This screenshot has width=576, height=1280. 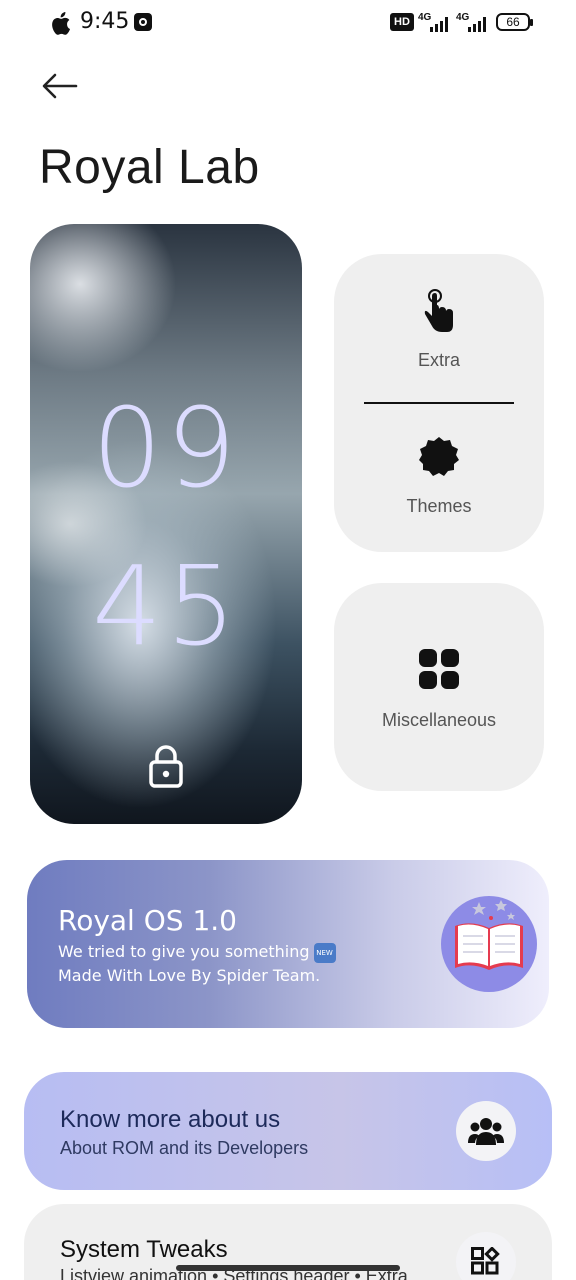 What do you see at coordinates (439, 457) in the screenshot?
I see `badge-icon` at bounding box center [439, 457].